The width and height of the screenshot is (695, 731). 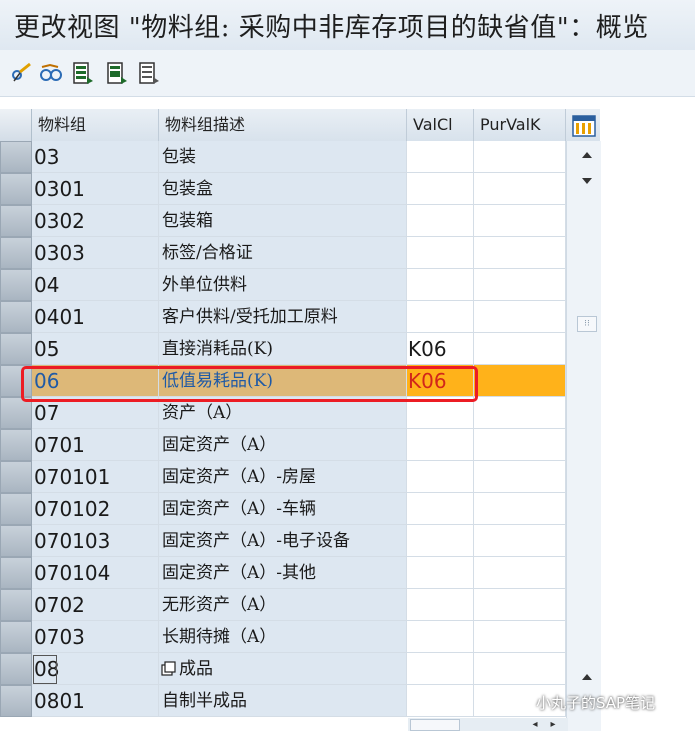 I want to click on column-header-description: 物料组描述, so click(x=283, y=125).